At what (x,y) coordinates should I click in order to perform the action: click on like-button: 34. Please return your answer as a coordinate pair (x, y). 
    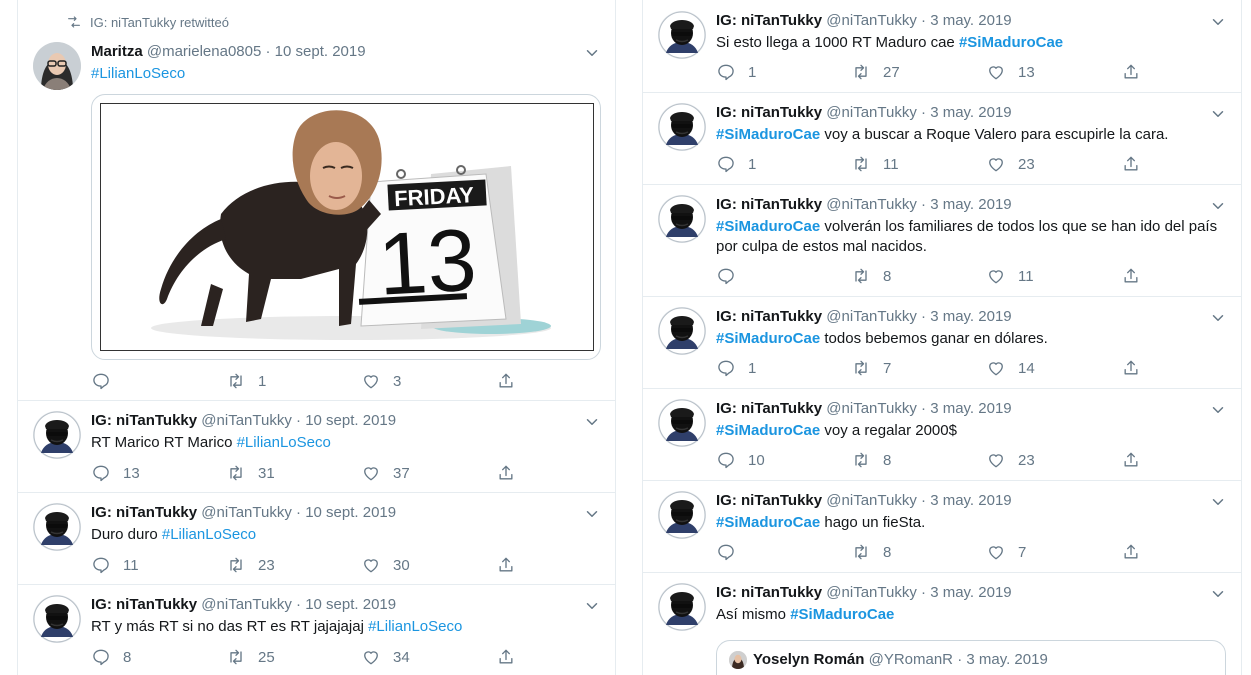
    Looking at the image, I should click on (385, 657).